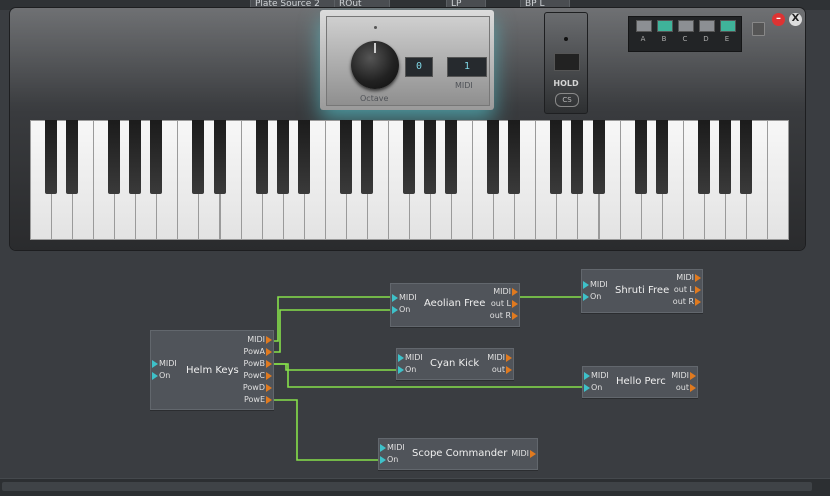  What do you see at coordinates (687, 302) in the screenshot?
I see `shruti-out-r: out R` at bounding box center [687, 302].